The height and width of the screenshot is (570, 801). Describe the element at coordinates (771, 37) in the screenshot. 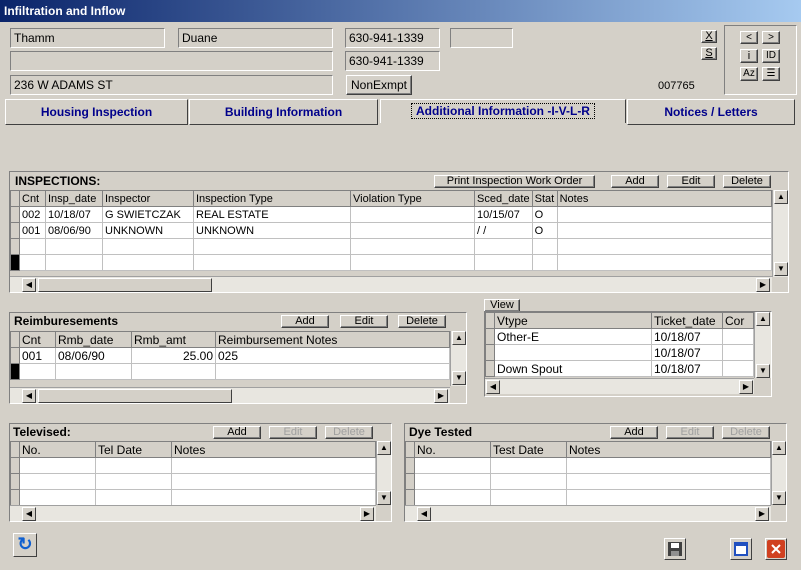

I see `next-record-button: >` at that location.